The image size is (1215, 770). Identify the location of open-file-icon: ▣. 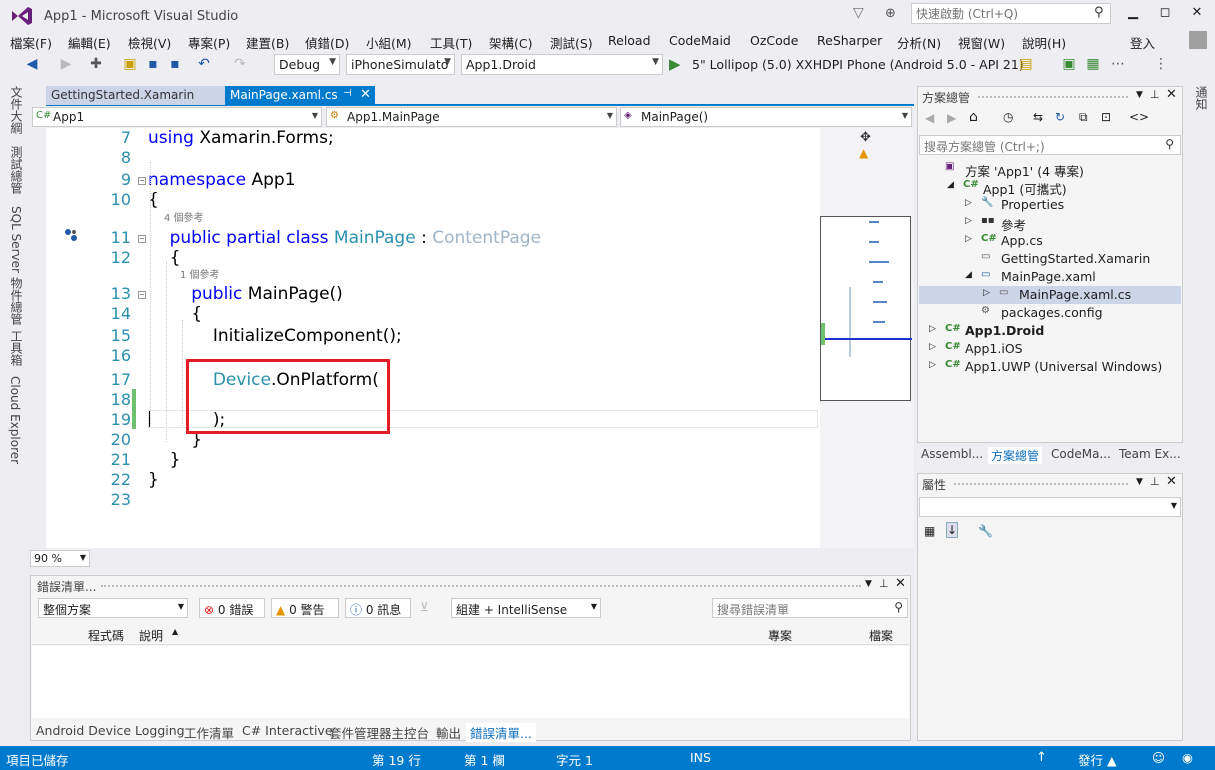
(130, 64).